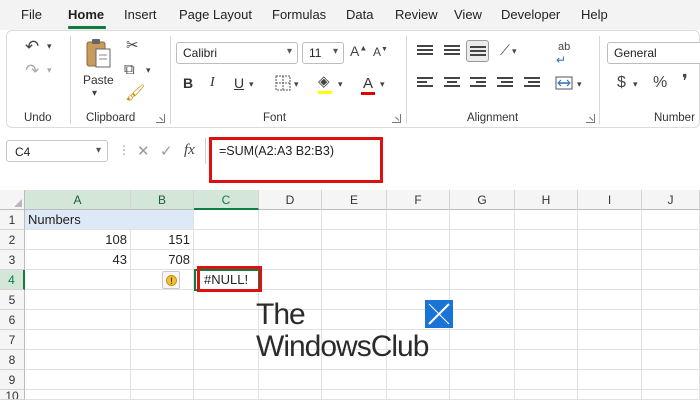 The image size is (700, 400). What do you see at coordinates (162, 240) in the screenshot?
I see `cell-b2: 151` at bounding box center [162, 240].